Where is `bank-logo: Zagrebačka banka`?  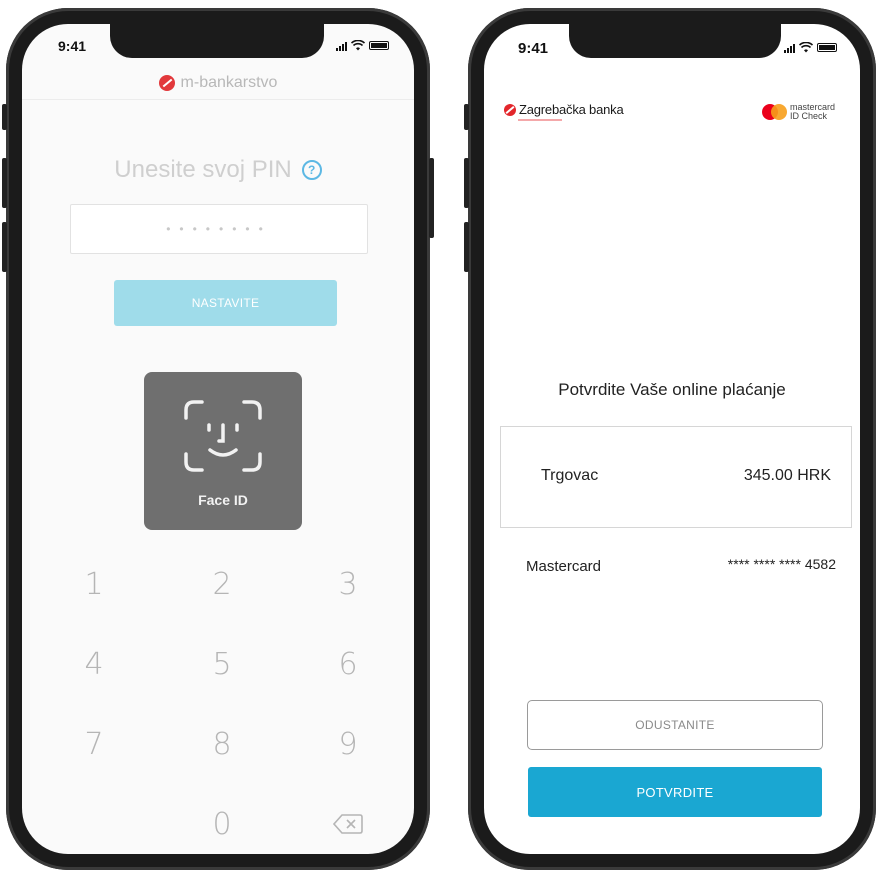
bank-logo: Zagrebačka banka is located at coordinates (564, 109).